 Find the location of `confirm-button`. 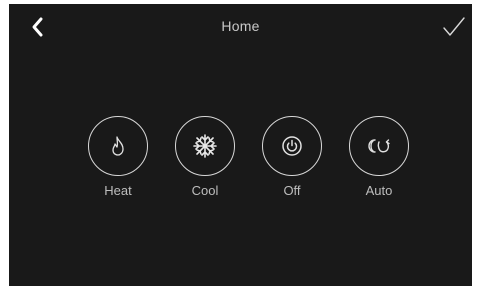

confirm-button is located at coordinates (454, 27).